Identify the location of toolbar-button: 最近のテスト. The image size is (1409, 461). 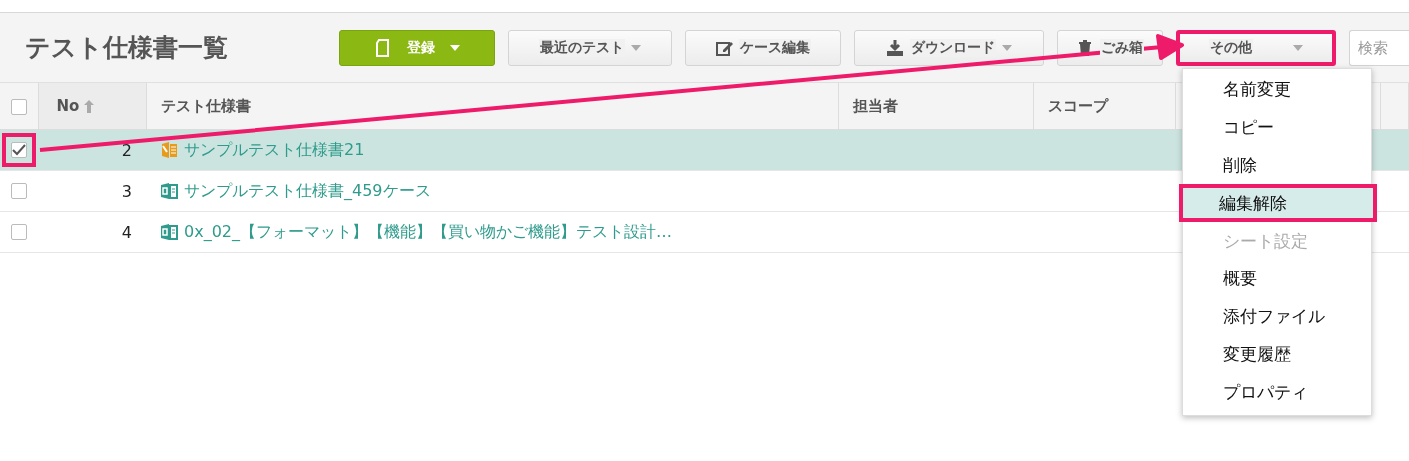
(590, 47).